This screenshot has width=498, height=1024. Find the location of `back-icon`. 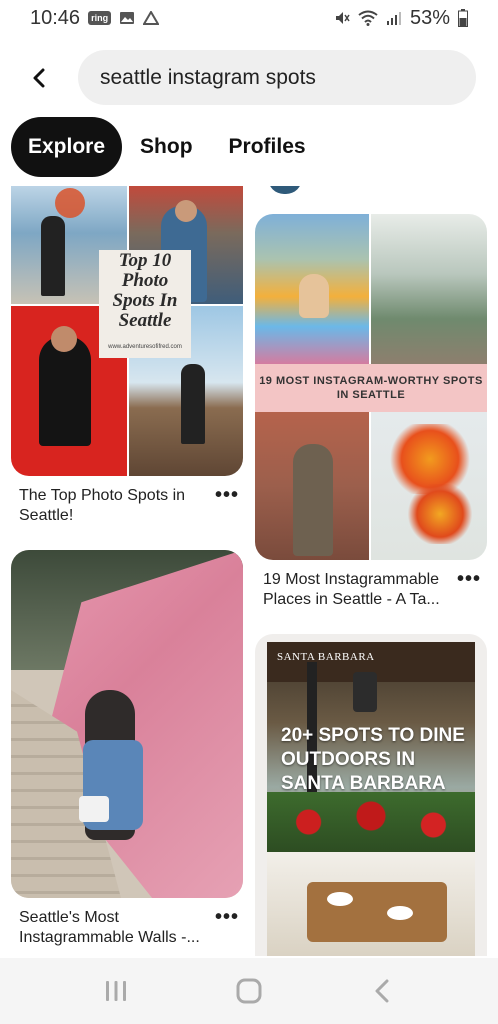

back-icon is located at coordinates (382, 991).